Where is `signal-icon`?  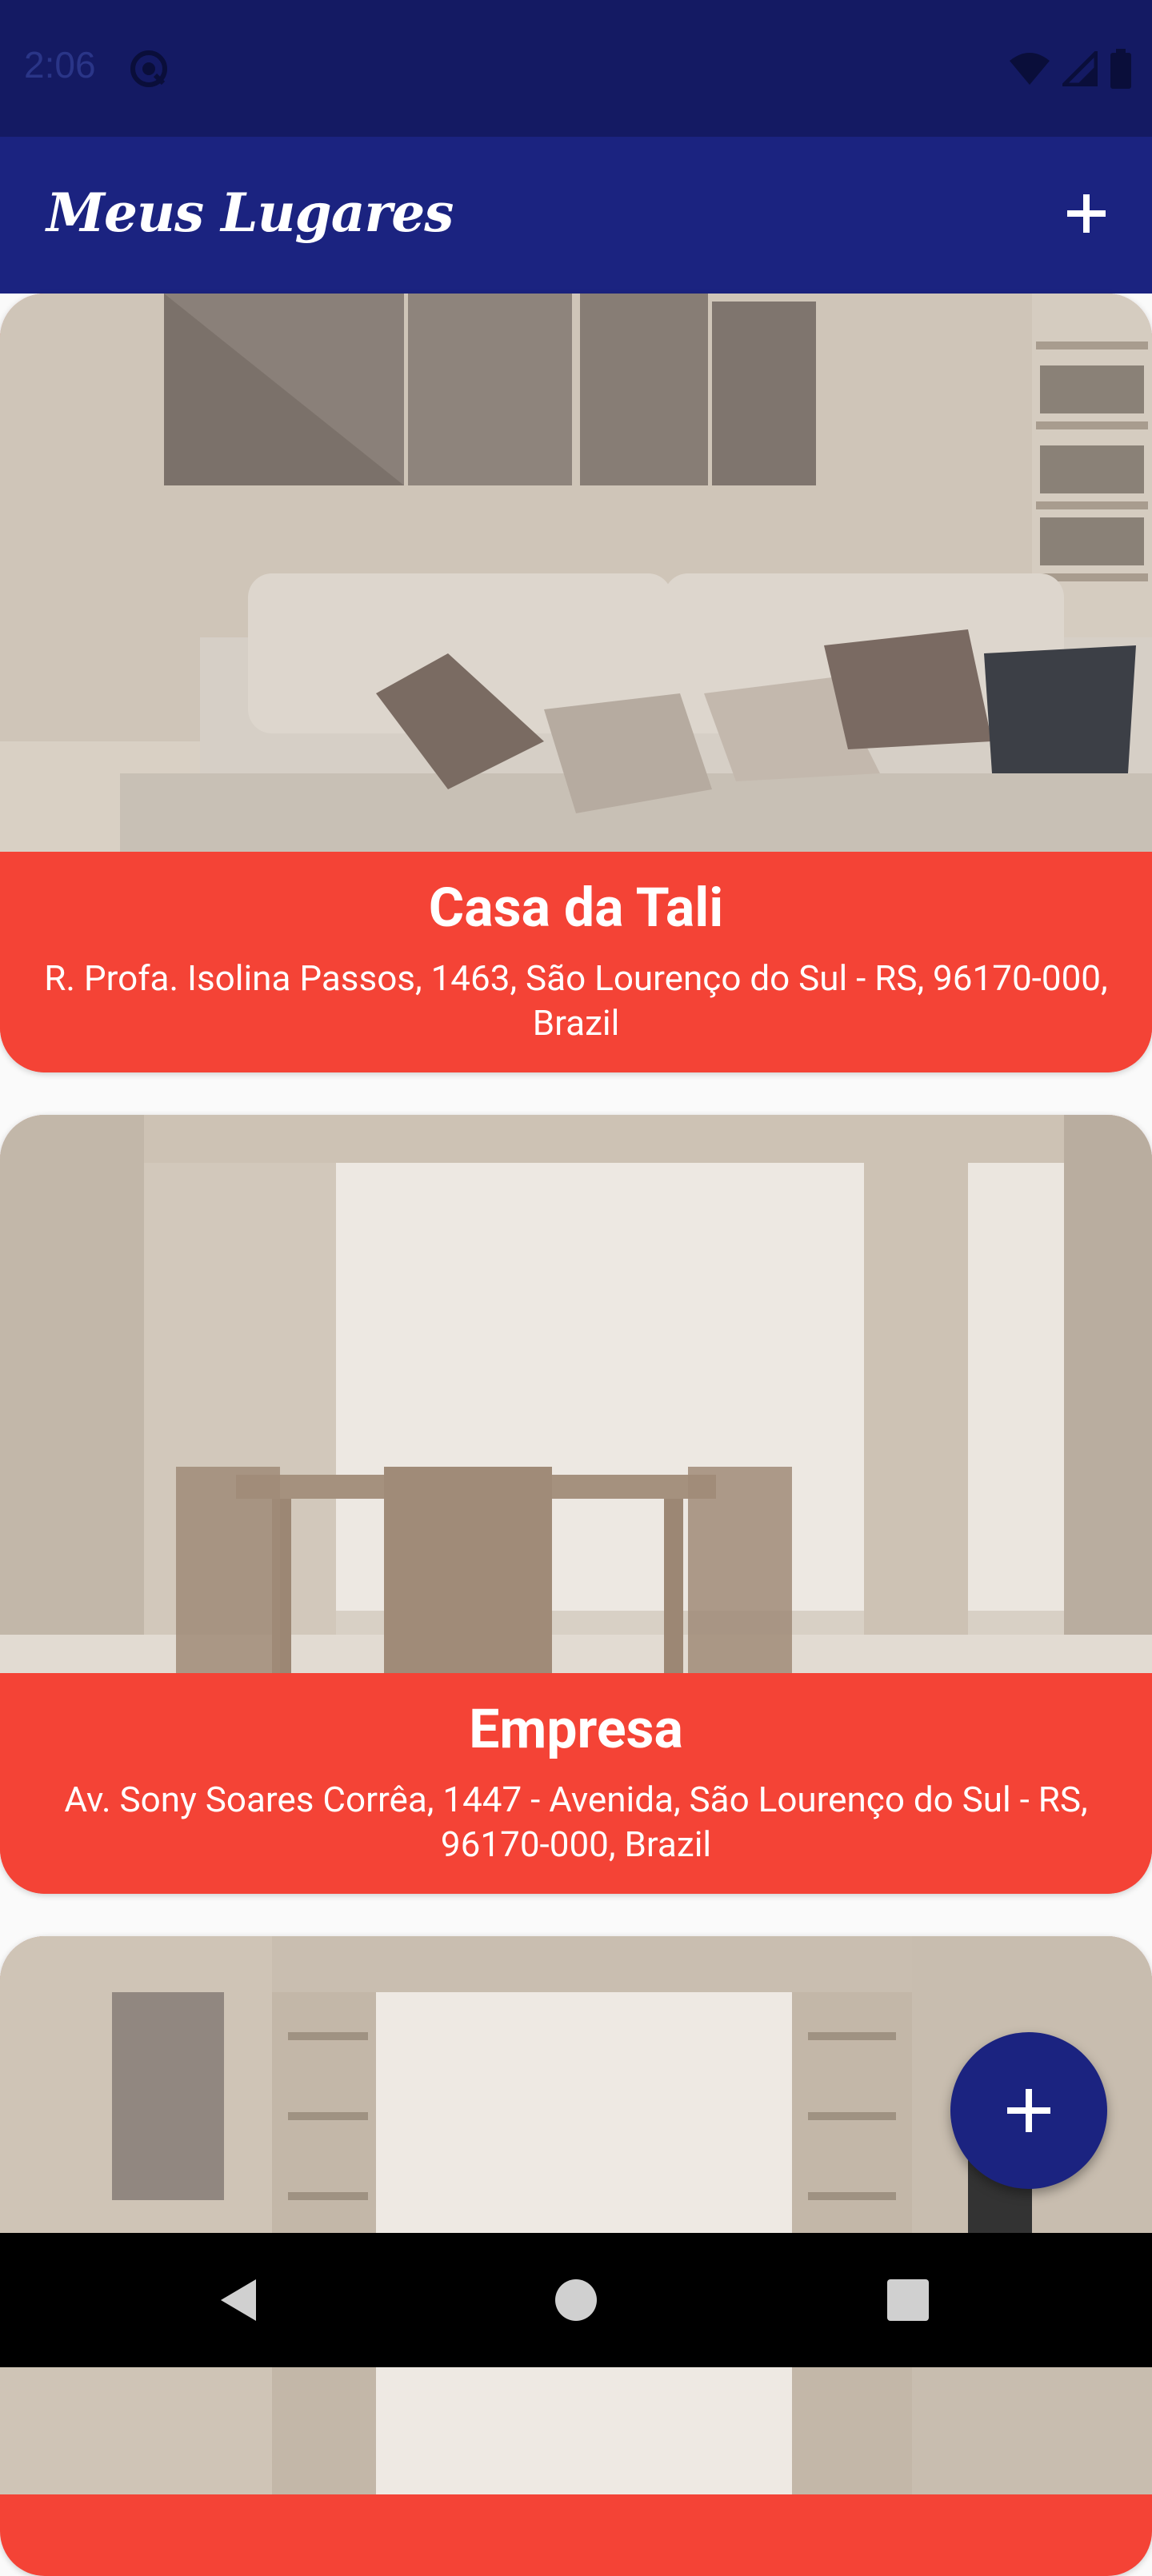 signal-icon is located at coordinates (1080, 68).